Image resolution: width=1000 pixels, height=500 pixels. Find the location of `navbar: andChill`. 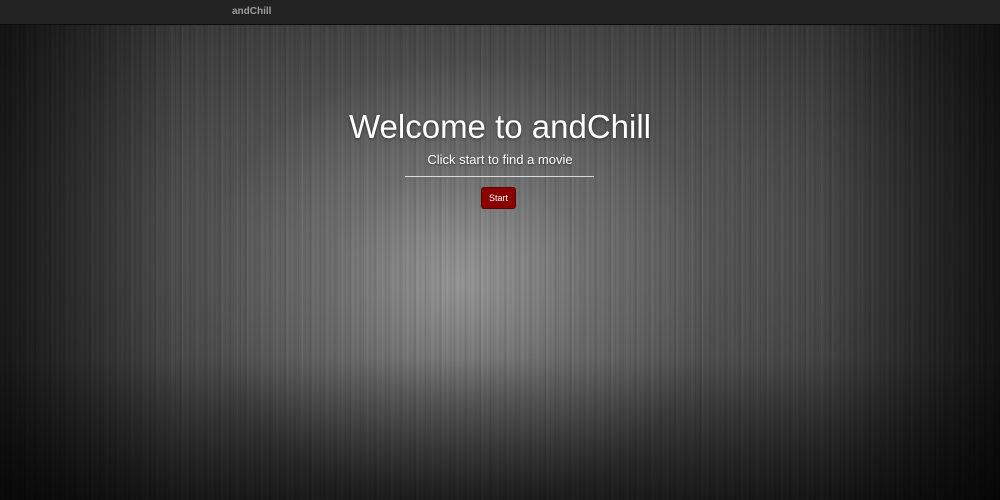

navbar: andChill is located at coordinates (500, 12).